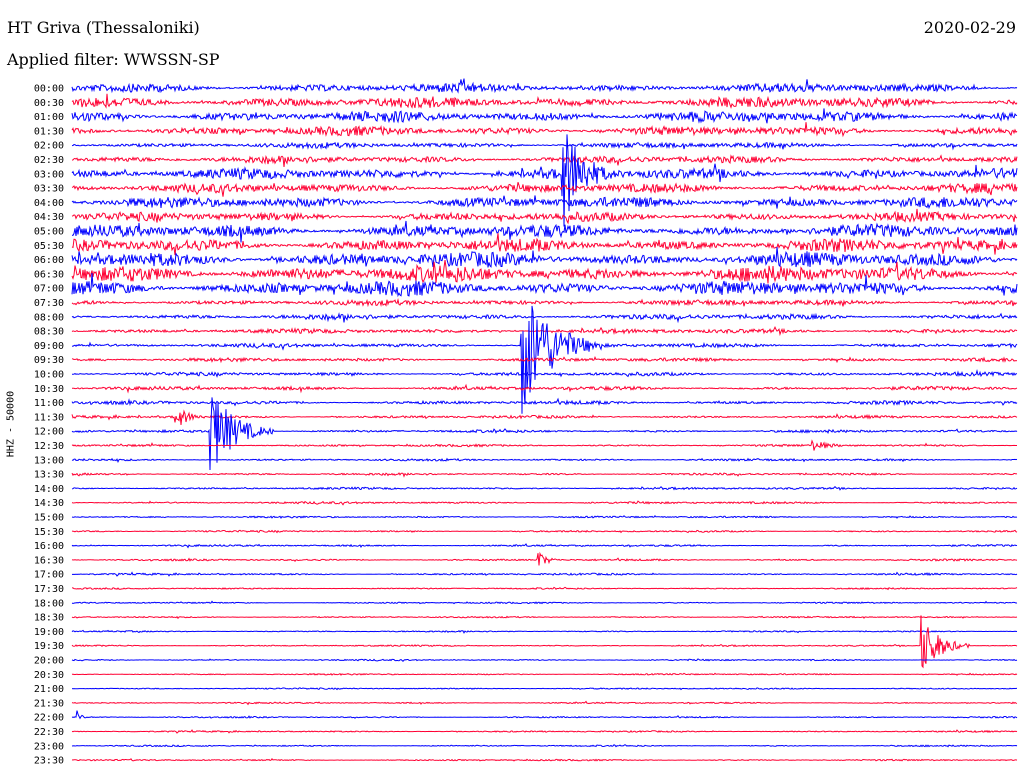 The image size is (1024, 780). Describe the element at coordinates (49, 332) in the screenshot. I see `row-label: 08:30` at that location.